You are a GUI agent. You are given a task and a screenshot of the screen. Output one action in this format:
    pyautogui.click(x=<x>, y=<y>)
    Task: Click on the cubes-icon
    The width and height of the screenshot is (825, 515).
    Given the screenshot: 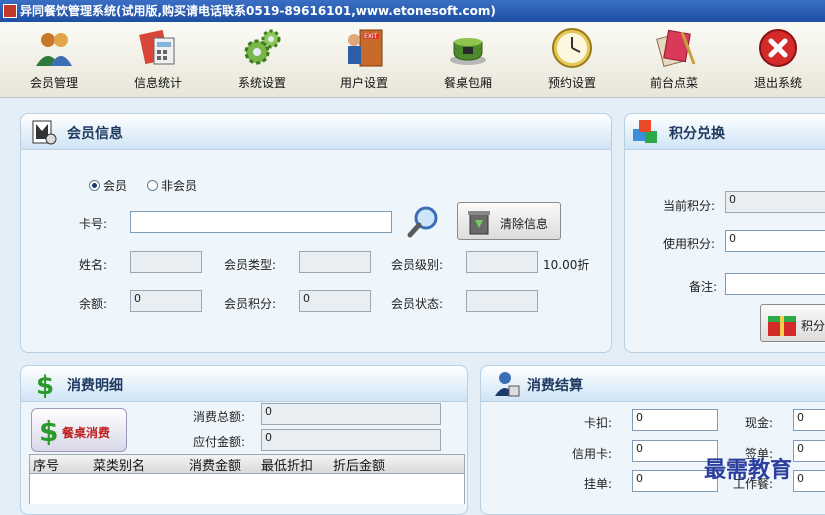 What is the action you would take?
    pyautogui.click(x=644, y=132)
    